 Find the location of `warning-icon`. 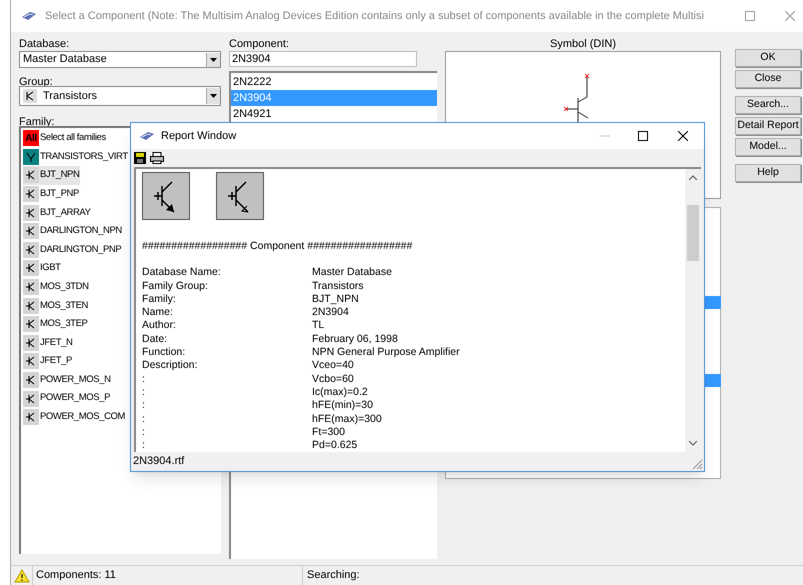

warning-icon is located at coordinates (22, 575).